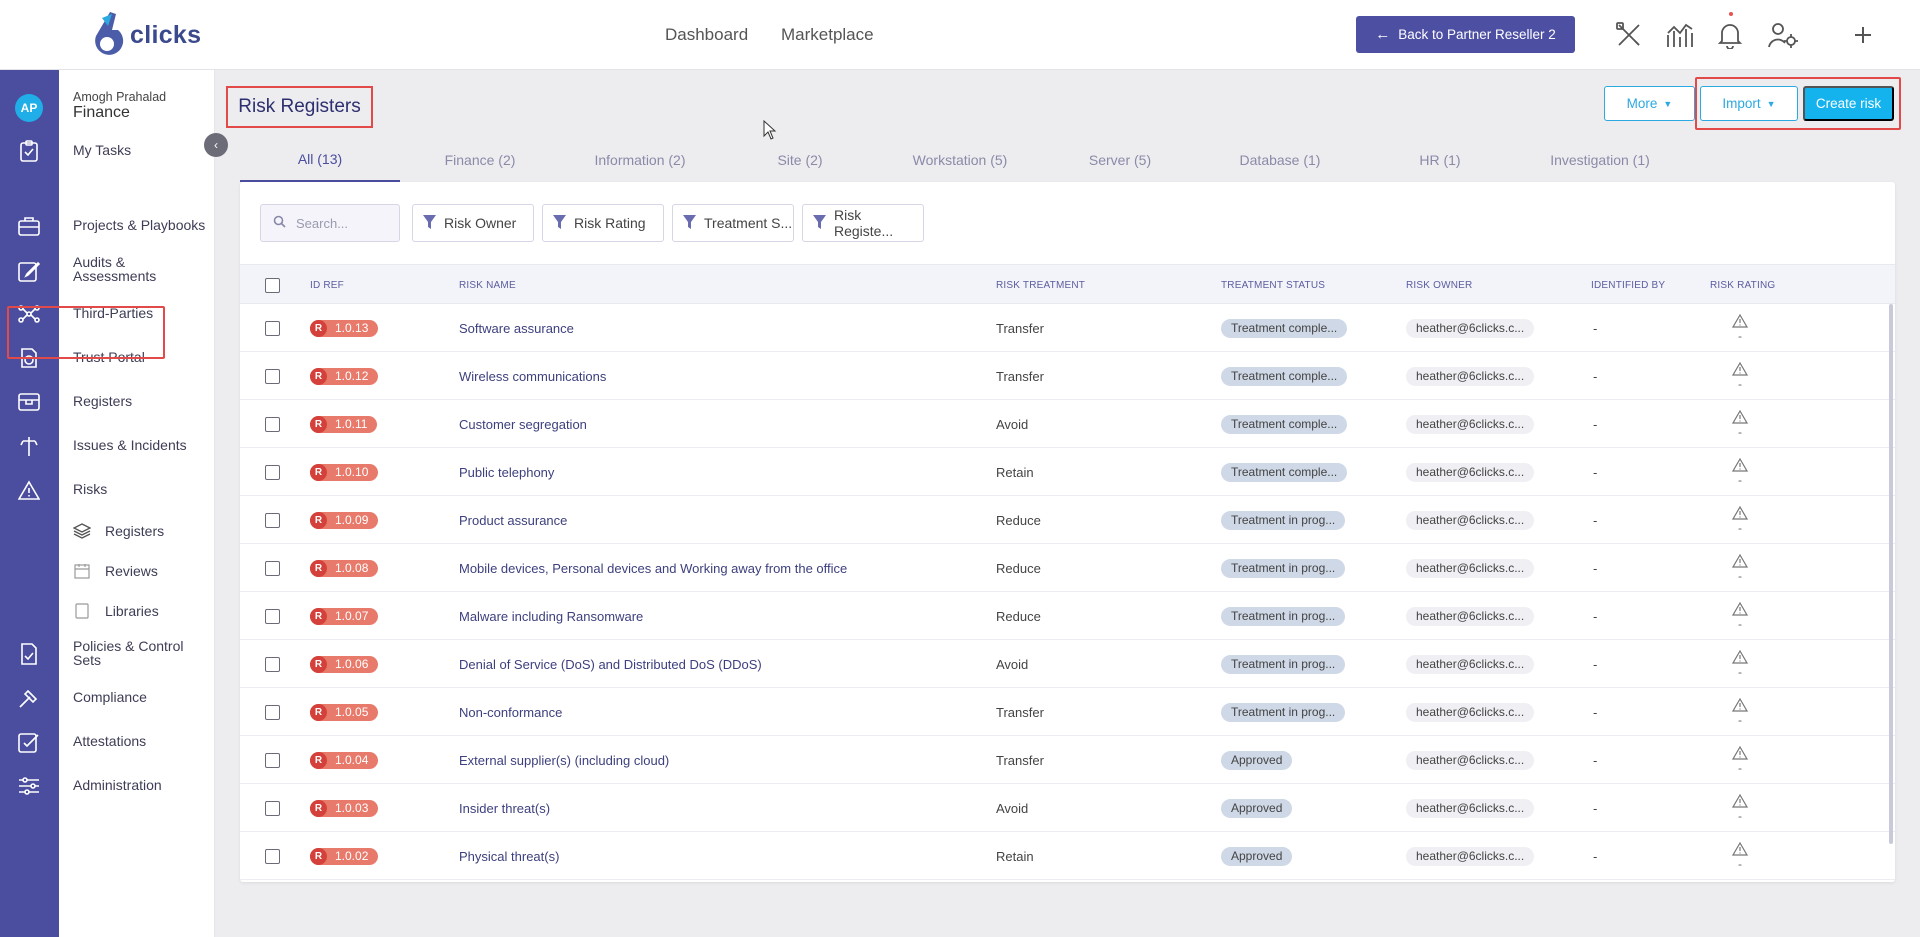  I want to click on more-button: More ▼, so click(1649, 103).